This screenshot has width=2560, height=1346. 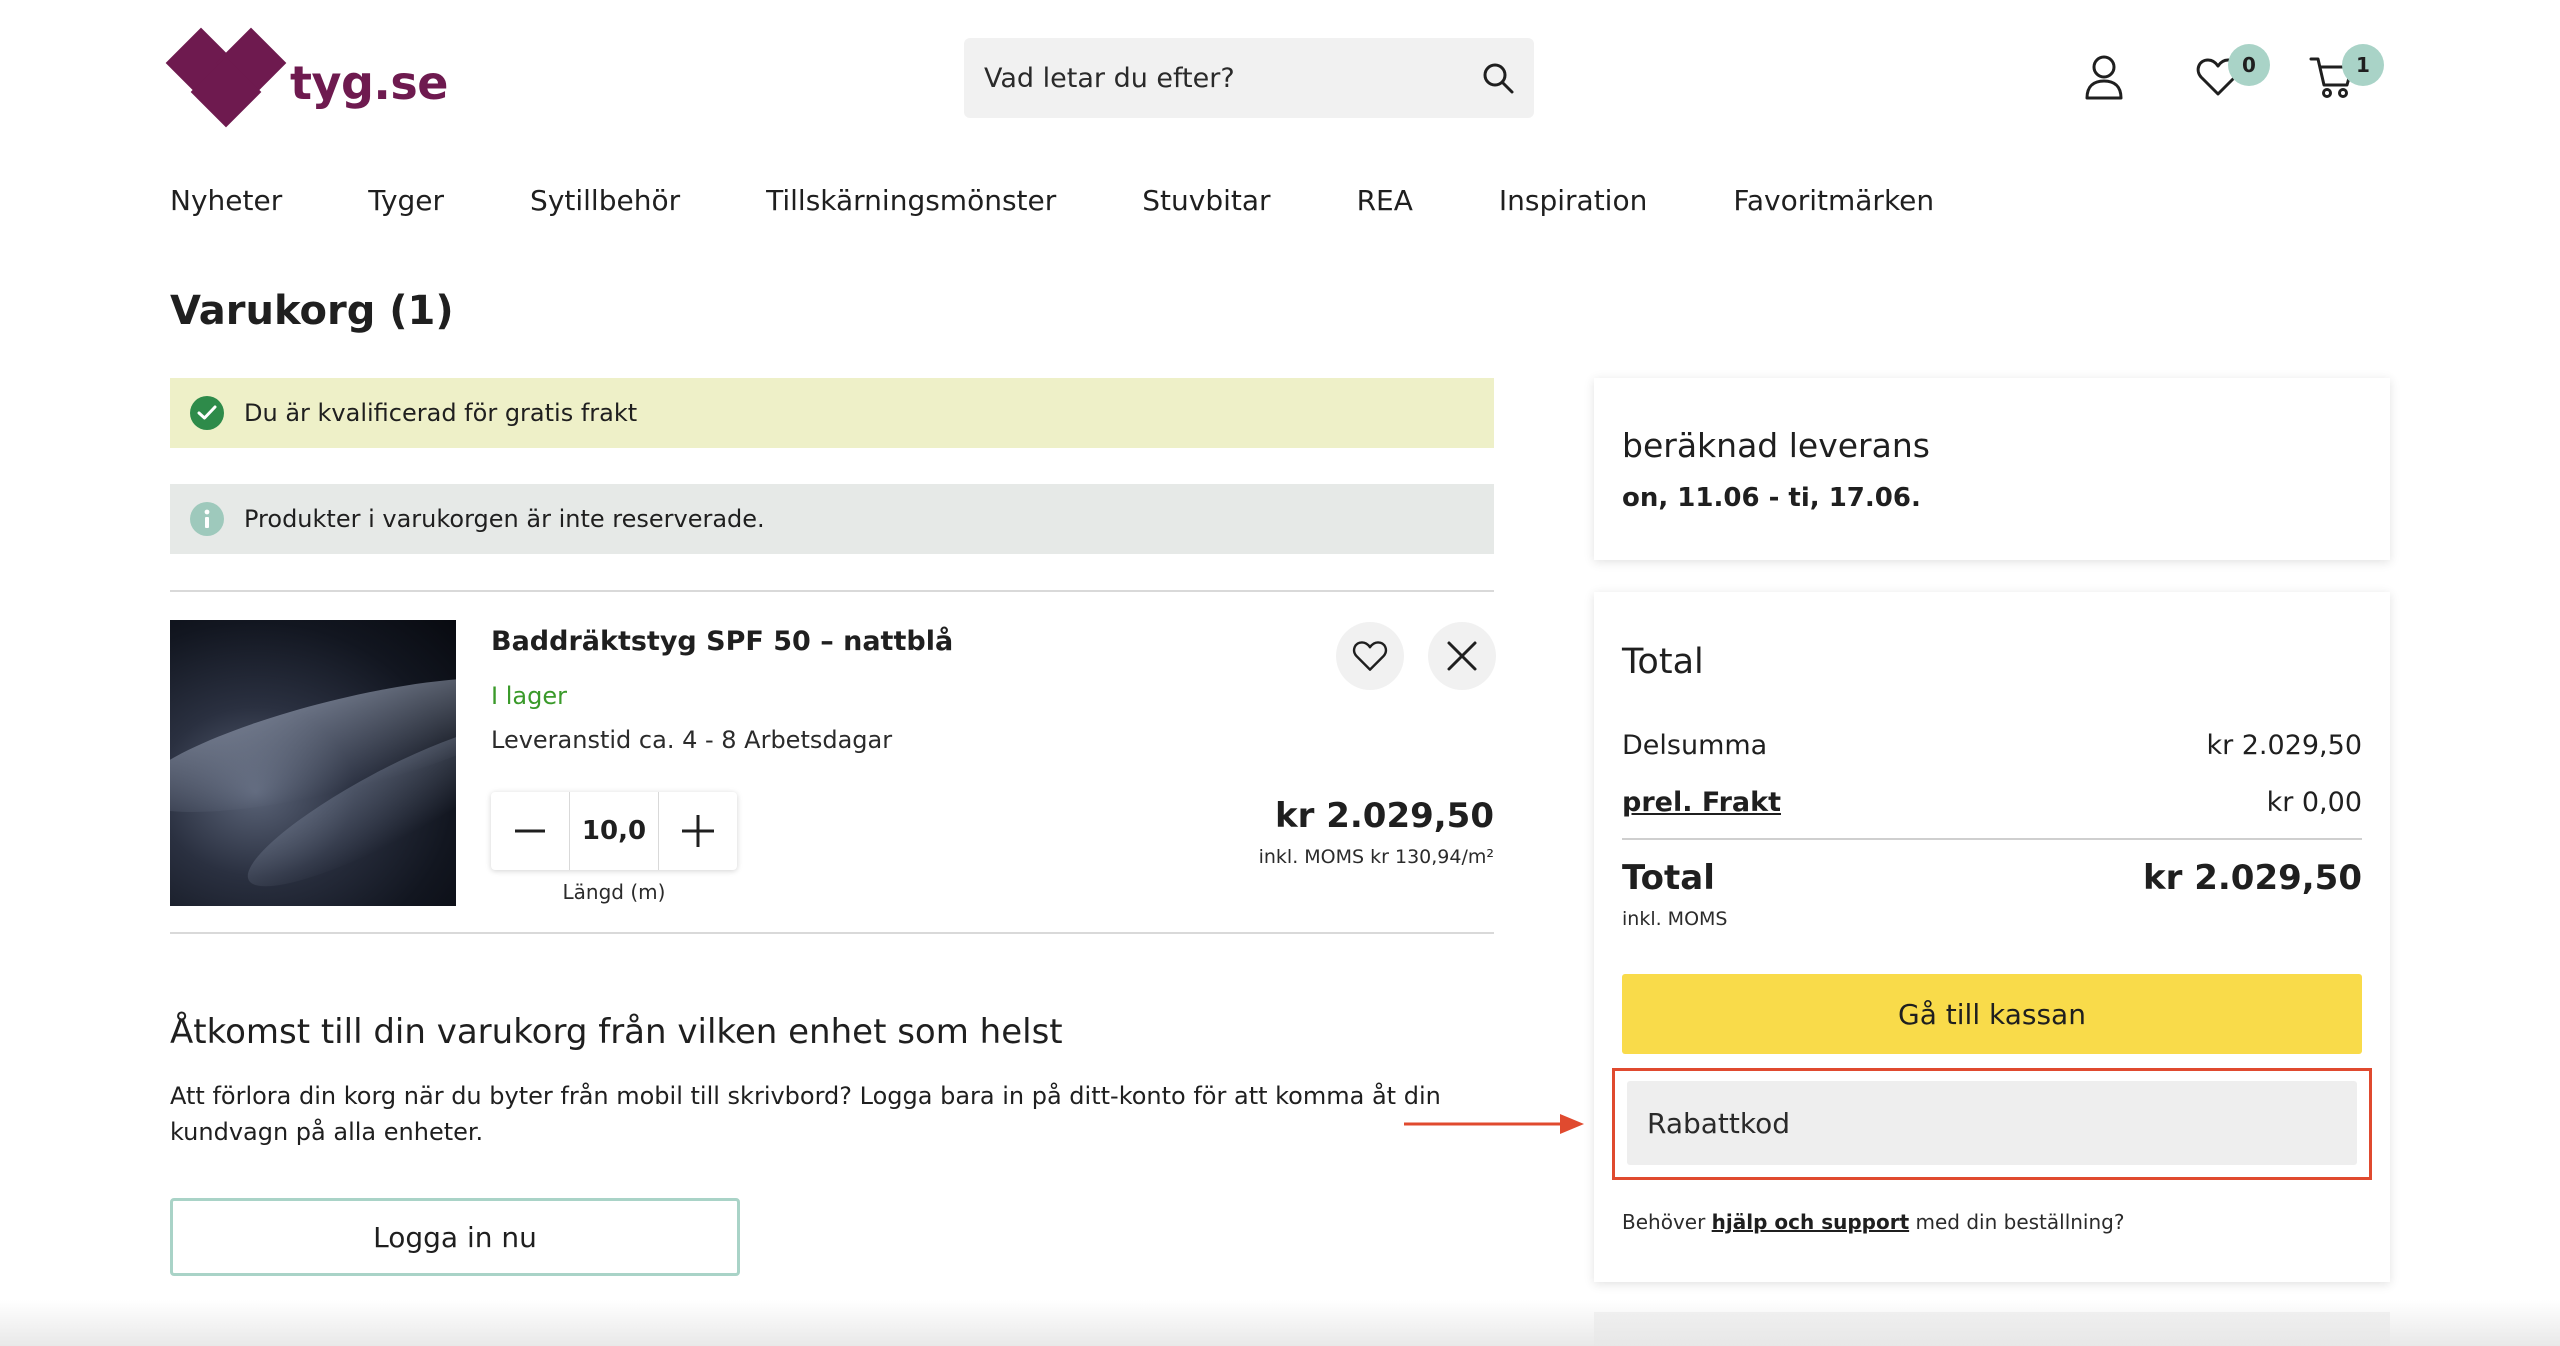 I want to click on add-to-wishlist-button, so click(x=1370, y=656).